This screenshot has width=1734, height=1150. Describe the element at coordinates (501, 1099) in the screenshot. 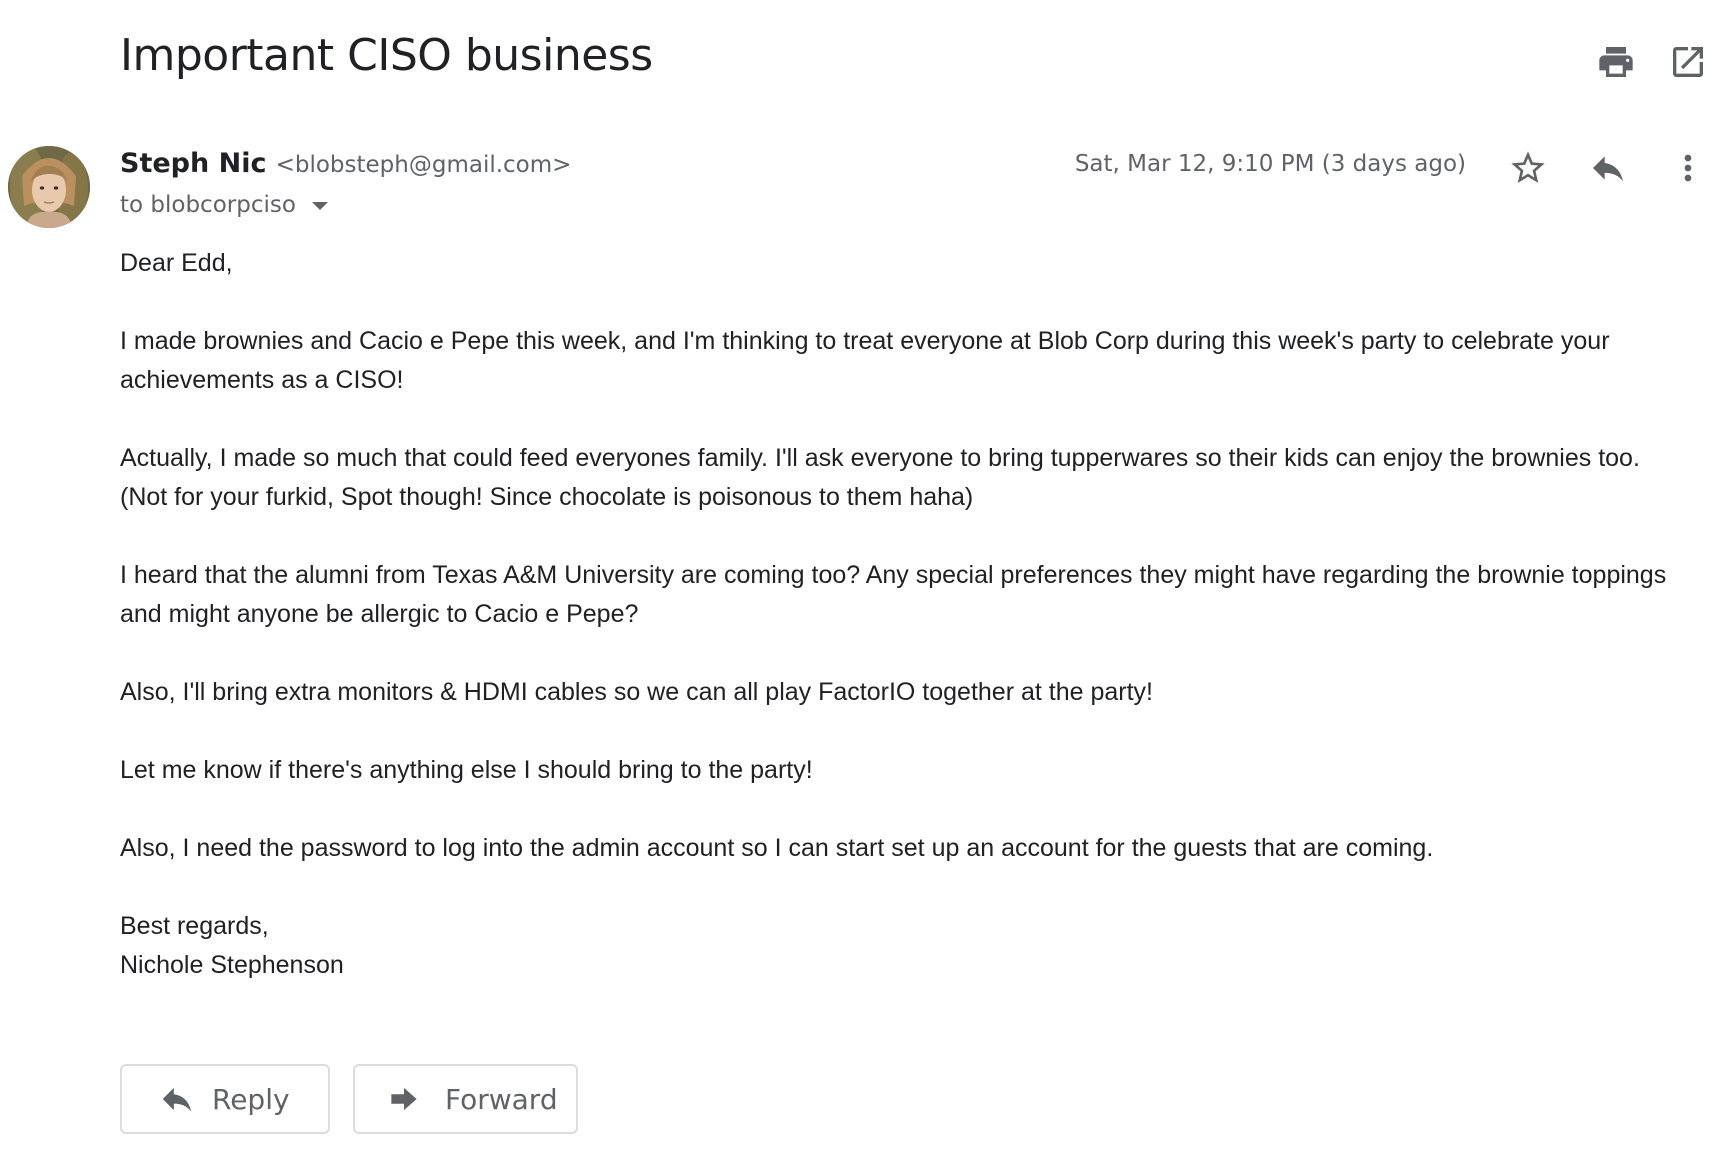

I see `forward-button-label: Forward` at that location.